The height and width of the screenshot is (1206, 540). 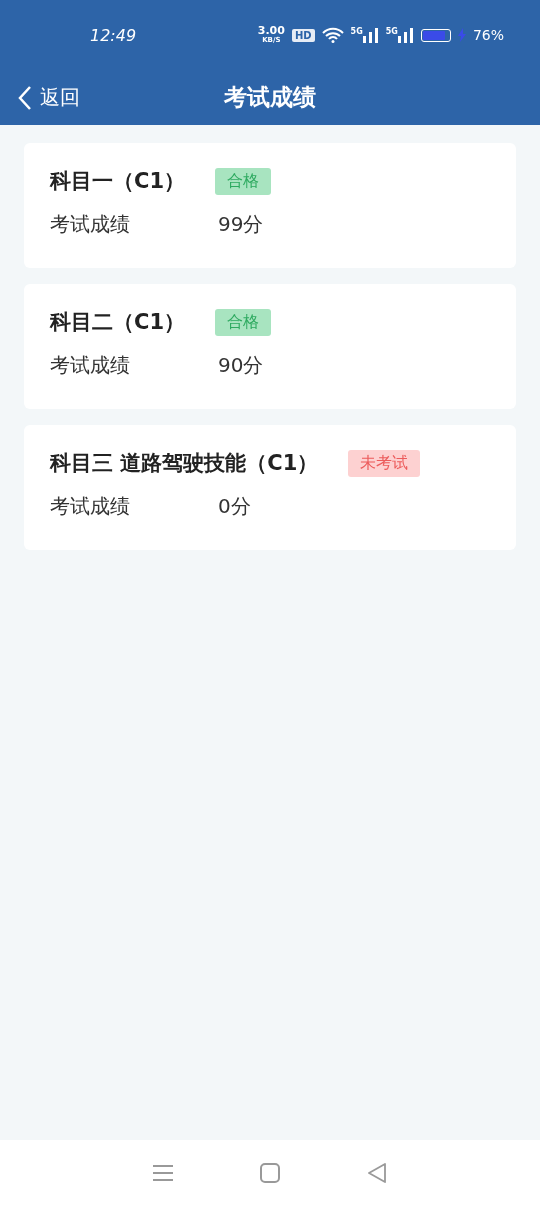 I want to click on status-tag: 未考试, so click(x=384, y=463).